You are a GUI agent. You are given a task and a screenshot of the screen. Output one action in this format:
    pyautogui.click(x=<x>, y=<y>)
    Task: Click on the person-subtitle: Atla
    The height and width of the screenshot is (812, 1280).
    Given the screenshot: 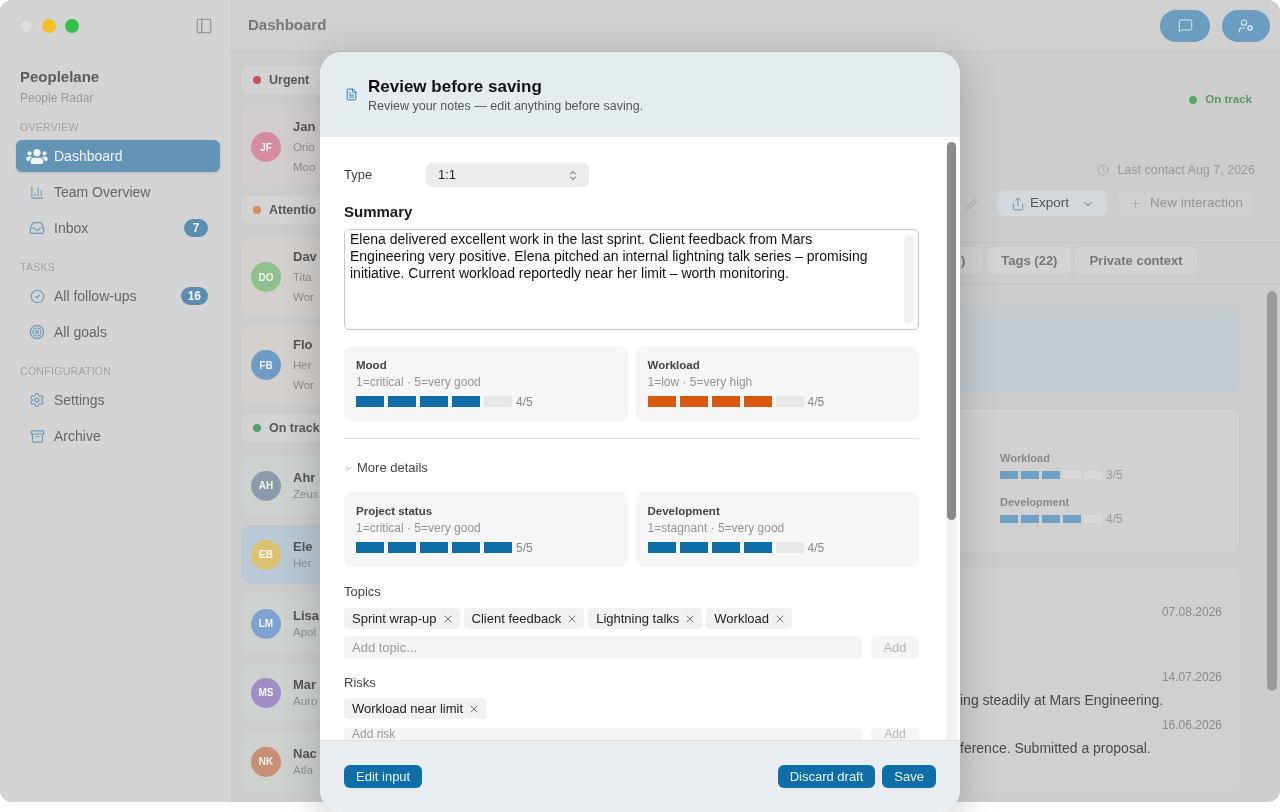 What is the action you would take?
    pyautogui.click(x=303, y=770)
    